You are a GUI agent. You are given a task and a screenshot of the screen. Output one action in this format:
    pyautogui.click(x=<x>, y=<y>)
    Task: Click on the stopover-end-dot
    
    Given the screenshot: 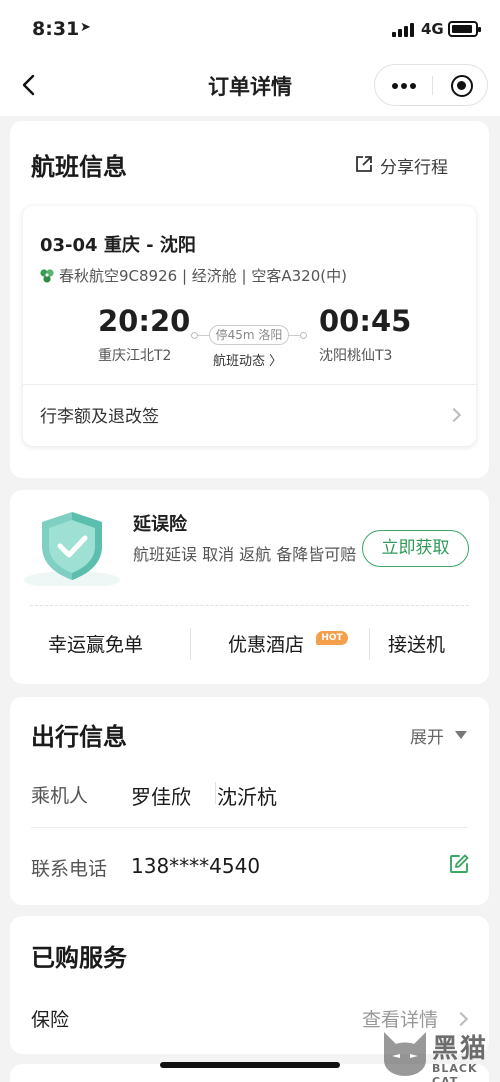 What is the action you would take?
    pyautogui.click(x=303, y=335)
    